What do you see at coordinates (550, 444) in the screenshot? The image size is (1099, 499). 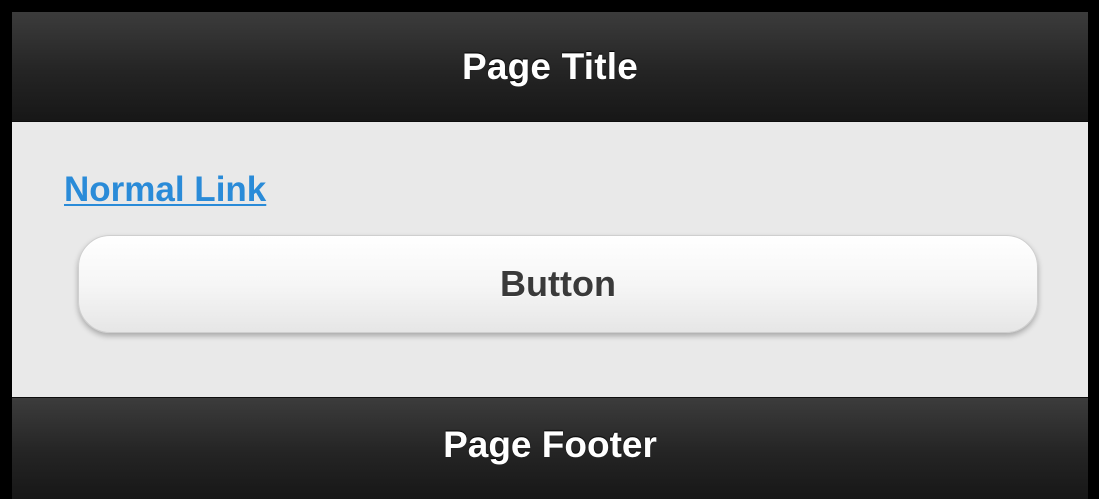 I see `footer-title: Page Footer` at bounding box center [550, 444].